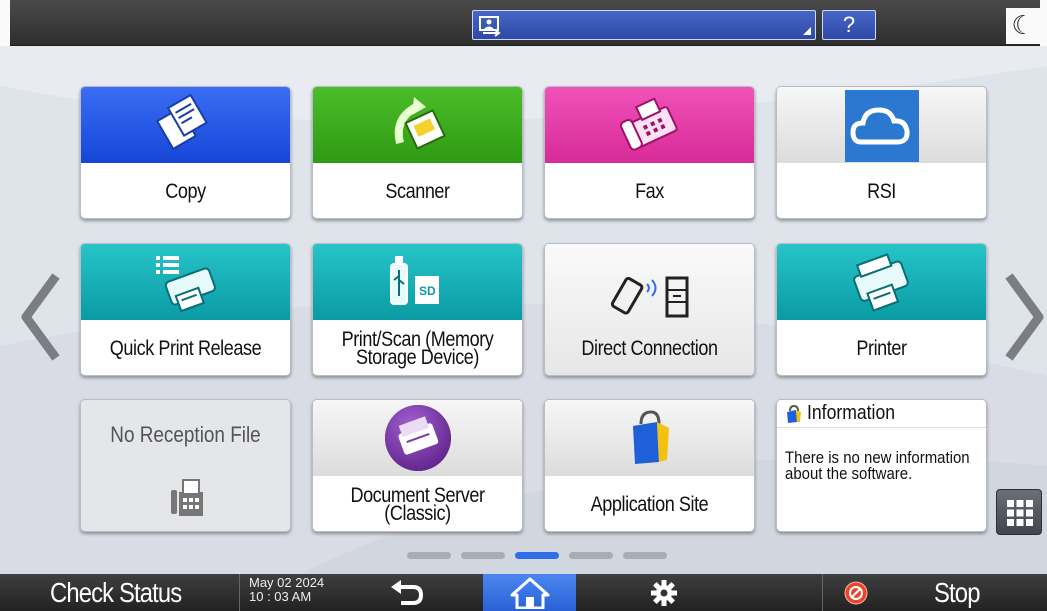 The height and width of the screenshot is (611, 1047). What do you see at coordinates (649, 465) in the screenshot?
I see `application-site-tile: Application Site` at bounding box center [649, 465].